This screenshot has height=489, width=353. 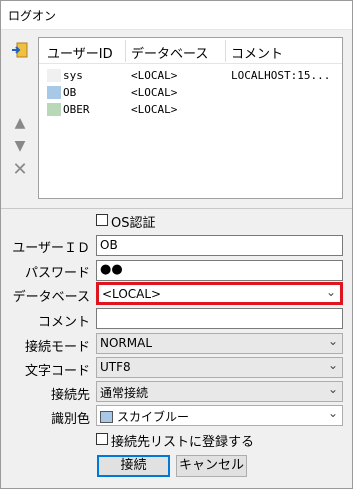 I want to click on destination-label: 接続先, so click(x=70, y=395).